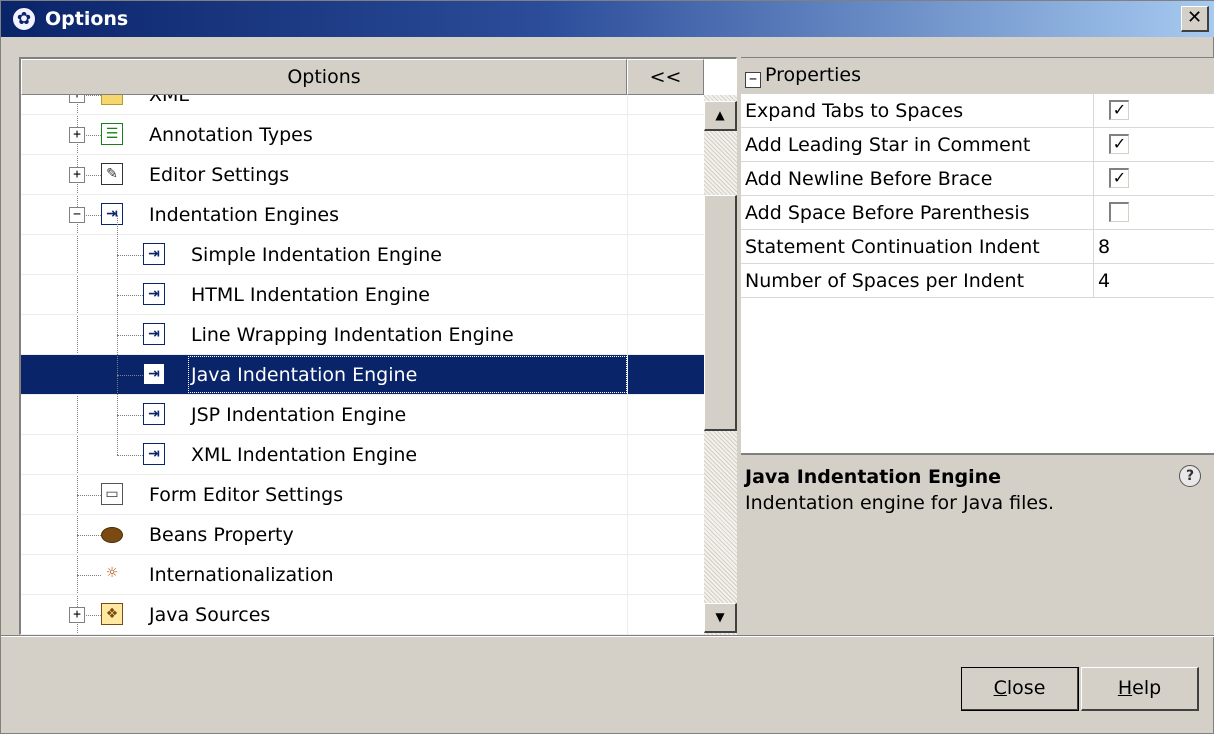  Describe the element at coordinates (362, 535) in the screenshot. I see `tree-item: Beans Property` at that location.